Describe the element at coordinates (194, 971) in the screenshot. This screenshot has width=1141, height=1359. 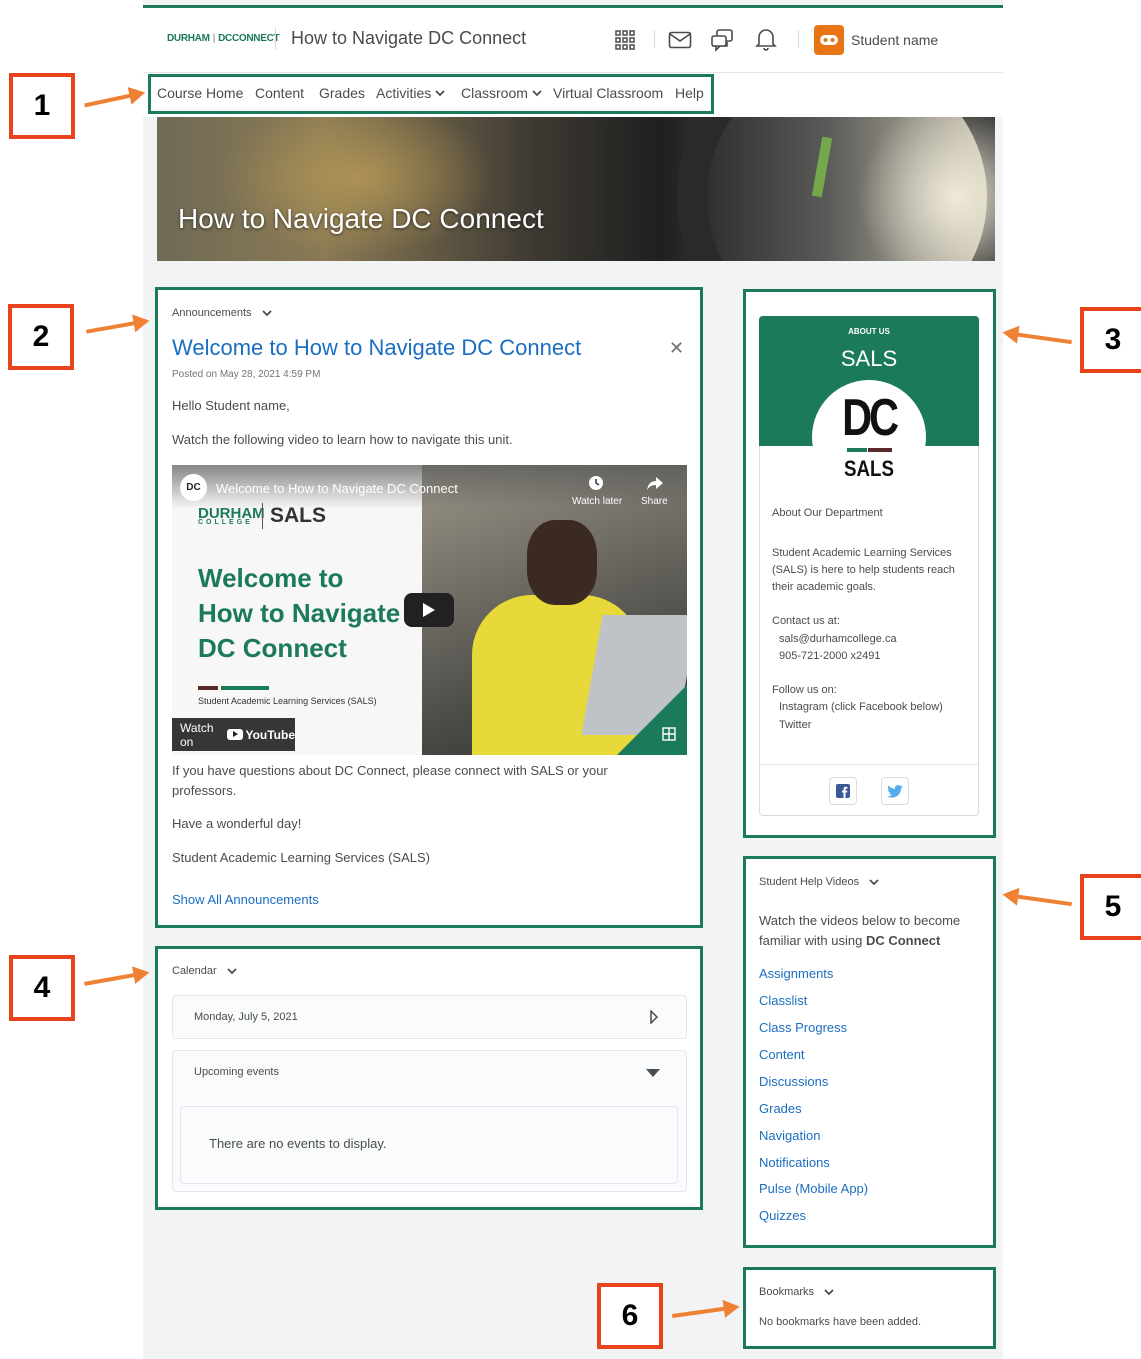
I see `widget-title-label: Calendar` at that location.